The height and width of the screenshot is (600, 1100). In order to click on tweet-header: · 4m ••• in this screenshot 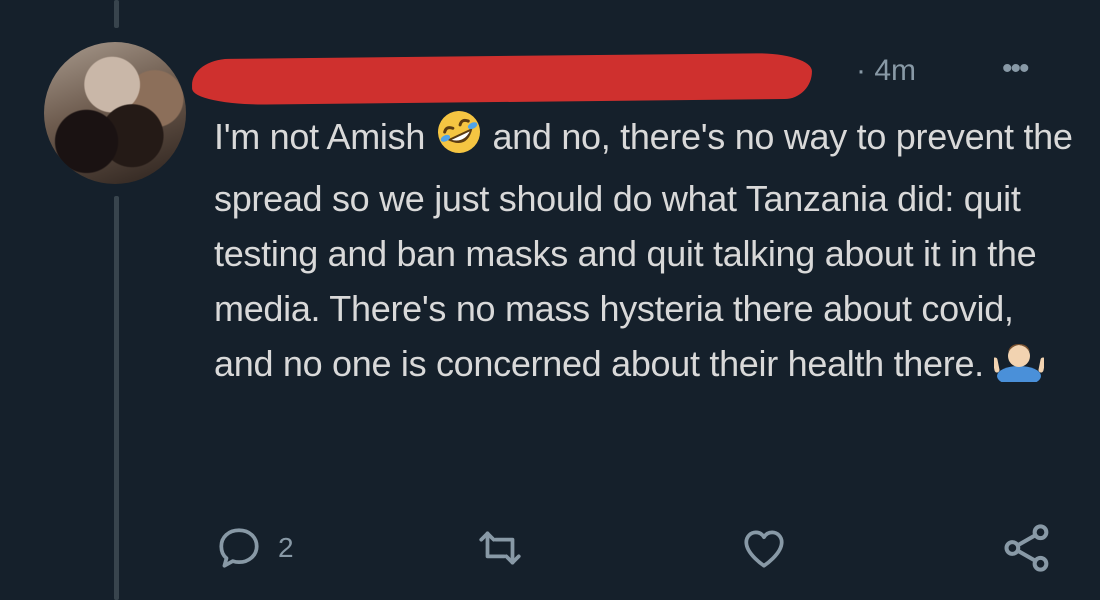, I will do `click(625, 79)`.